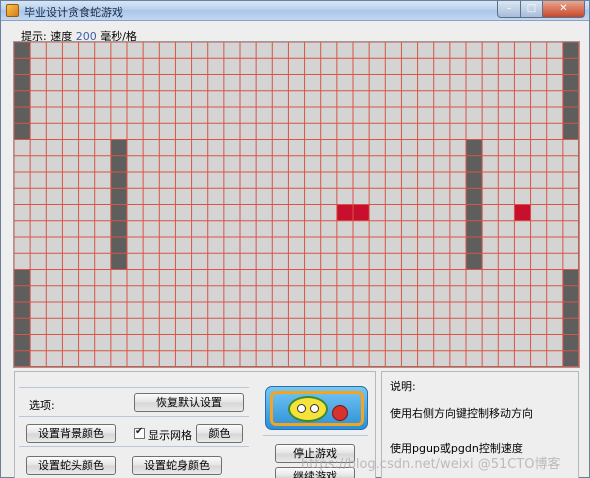  Describe the element at coordinates (564, 9) in the screenshot. I see `close-button: ✕` at that location.